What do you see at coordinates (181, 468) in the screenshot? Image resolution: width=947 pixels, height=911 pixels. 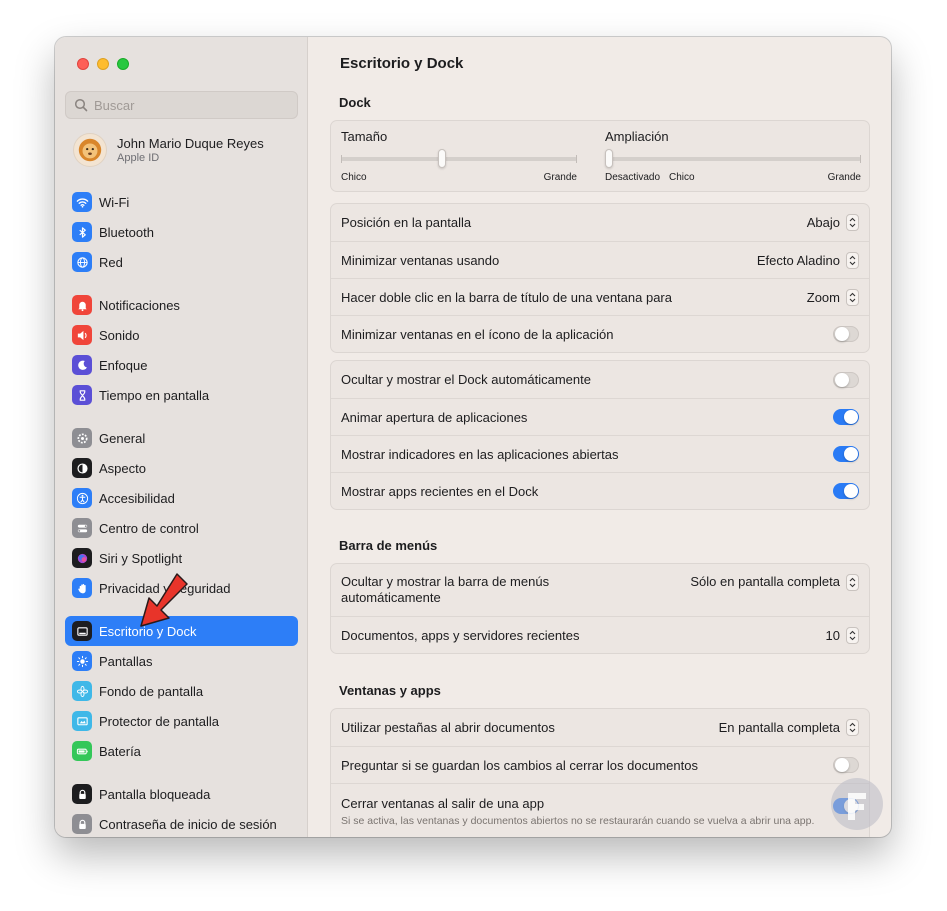 I see `sidebar-item-appearance: Aspecto` at bounding box center [181, 468].